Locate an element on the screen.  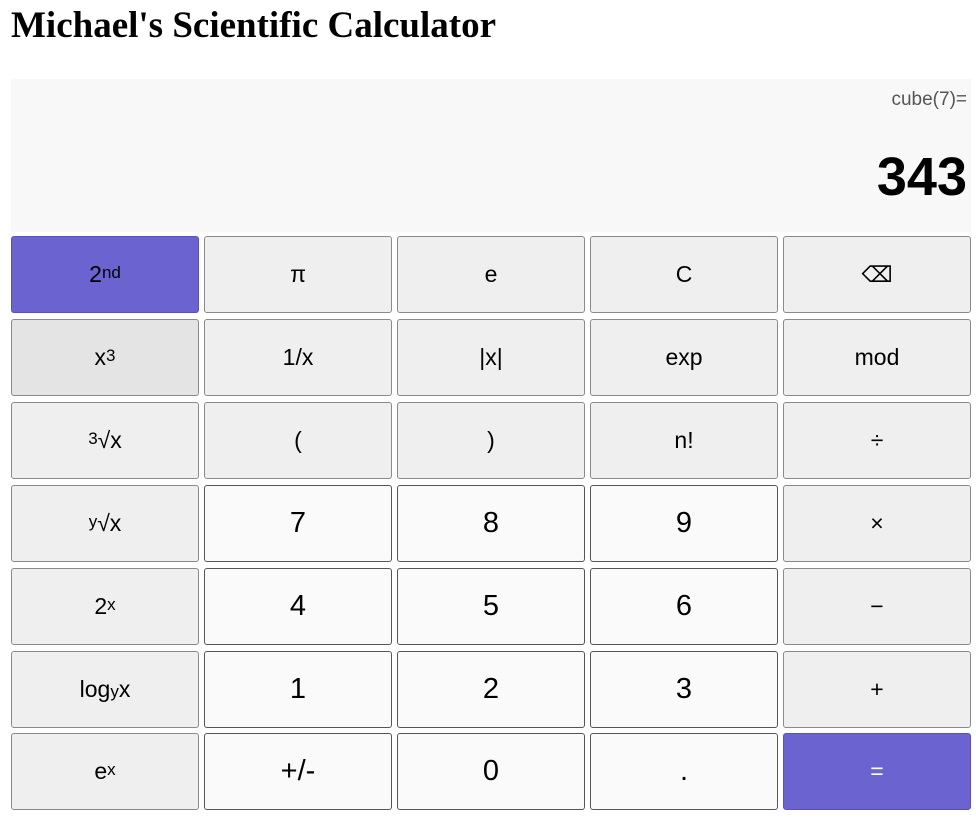
power-of-two-button: 2x is located at coordinates (105, 606).